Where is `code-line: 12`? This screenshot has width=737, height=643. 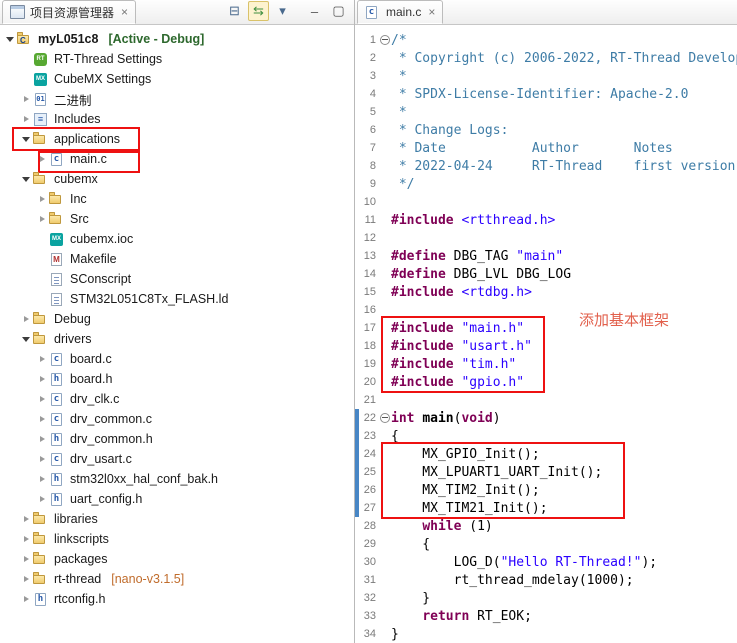 code-line: 12 is located at coordinates (546, 238).